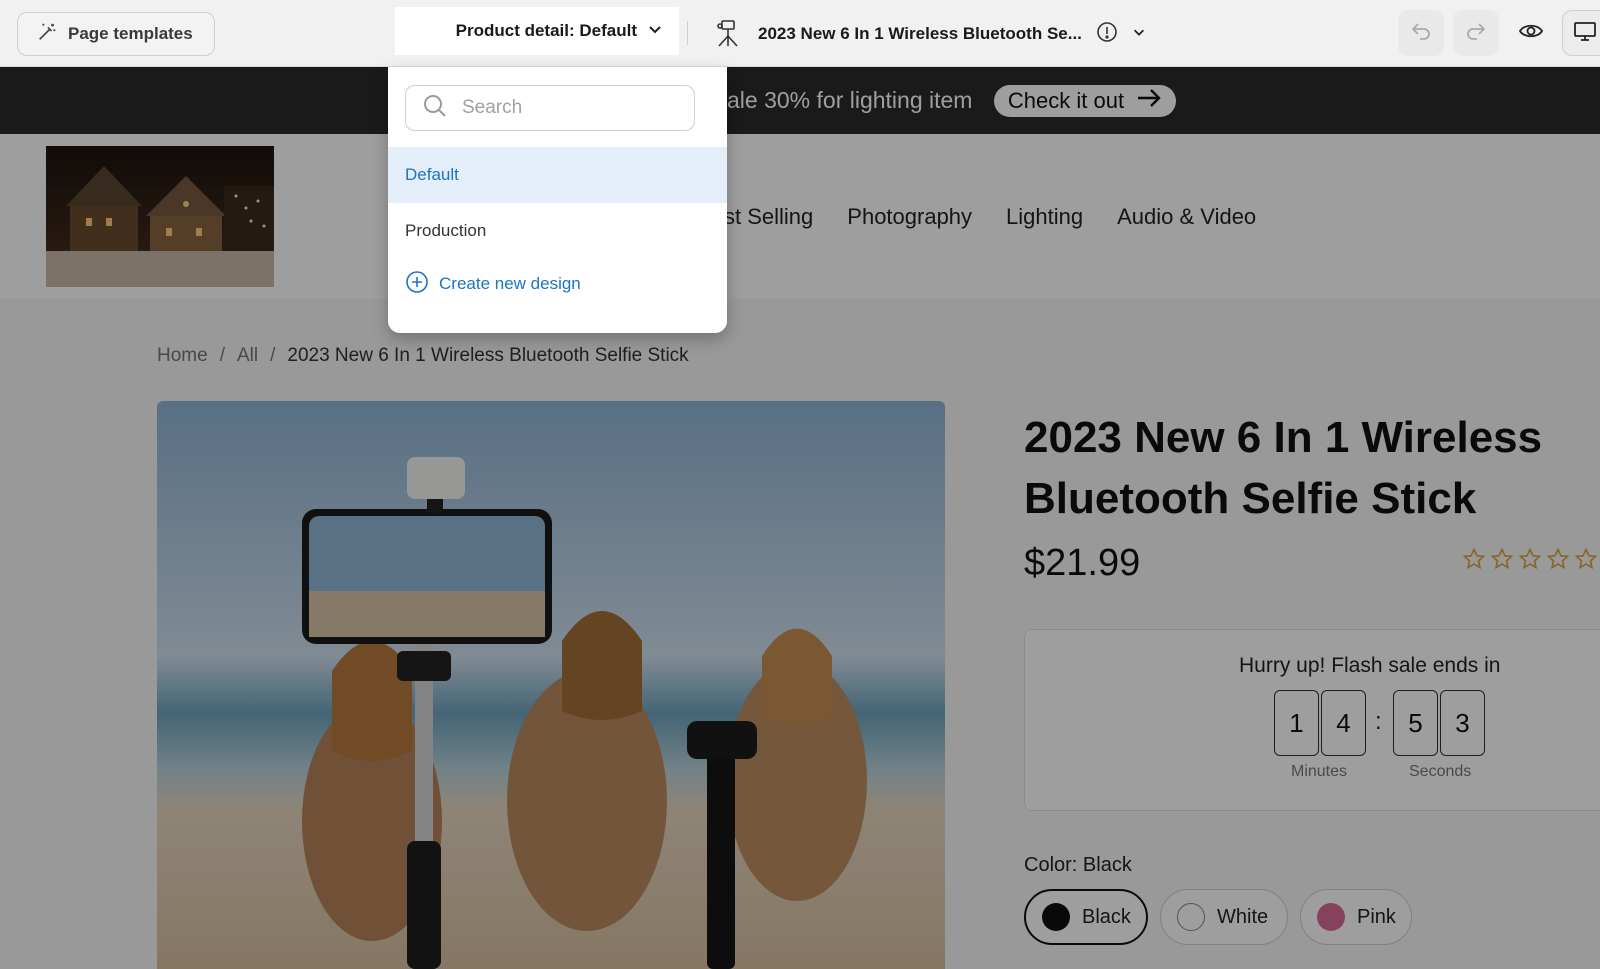  Describe the element at coordinates (557, 231) in the screenshot. I see `design-option-production: Production` at that location.